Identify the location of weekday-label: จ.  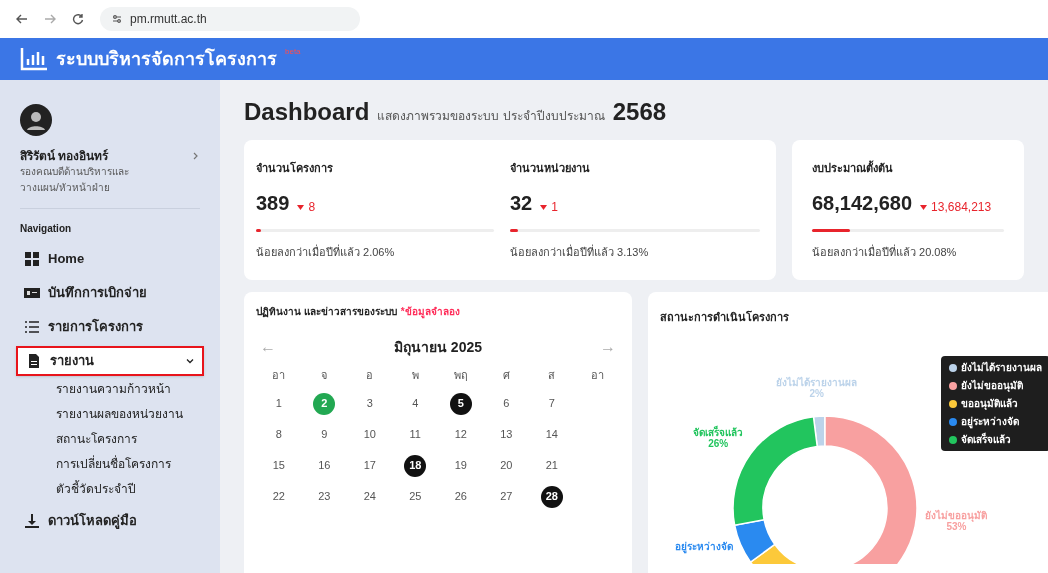
(324, 375).